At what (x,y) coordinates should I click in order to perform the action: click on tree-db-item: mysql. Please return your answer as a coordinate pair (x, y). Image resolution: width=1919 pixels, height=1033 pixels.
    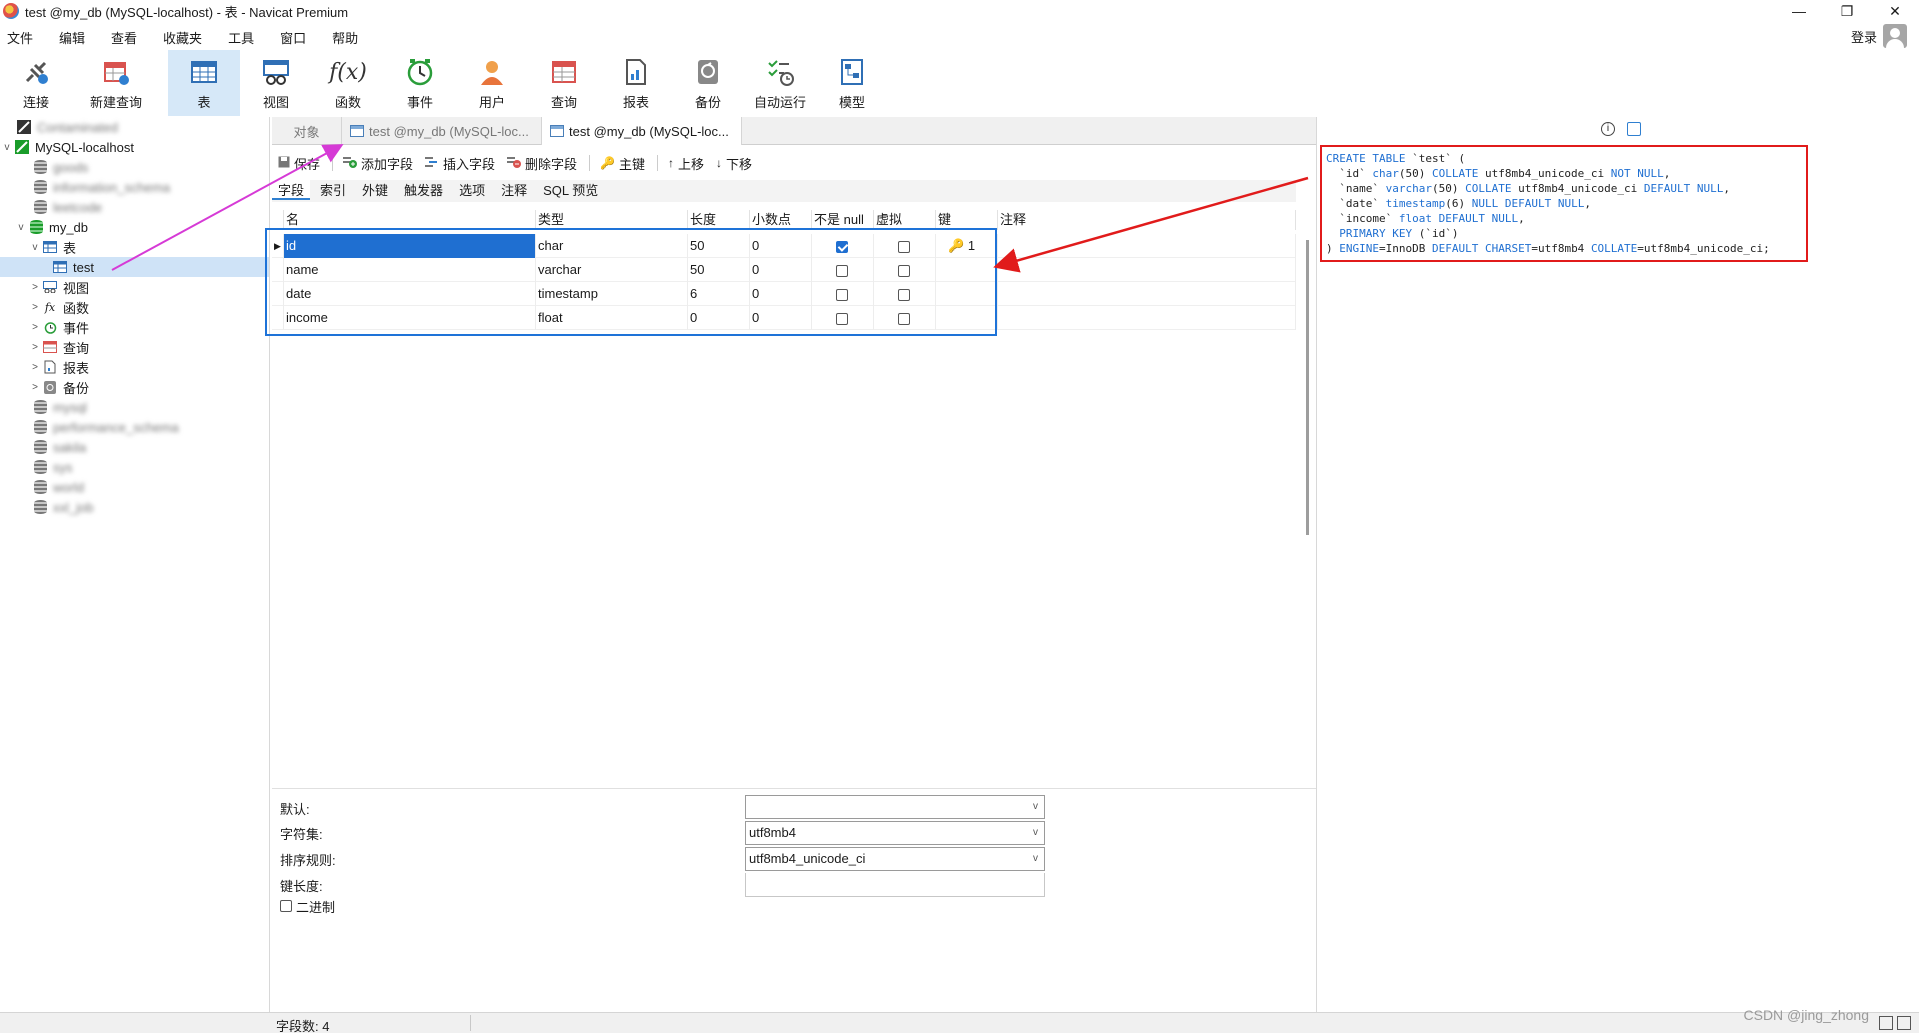
    Looking at the image, I should click on (134, 407).